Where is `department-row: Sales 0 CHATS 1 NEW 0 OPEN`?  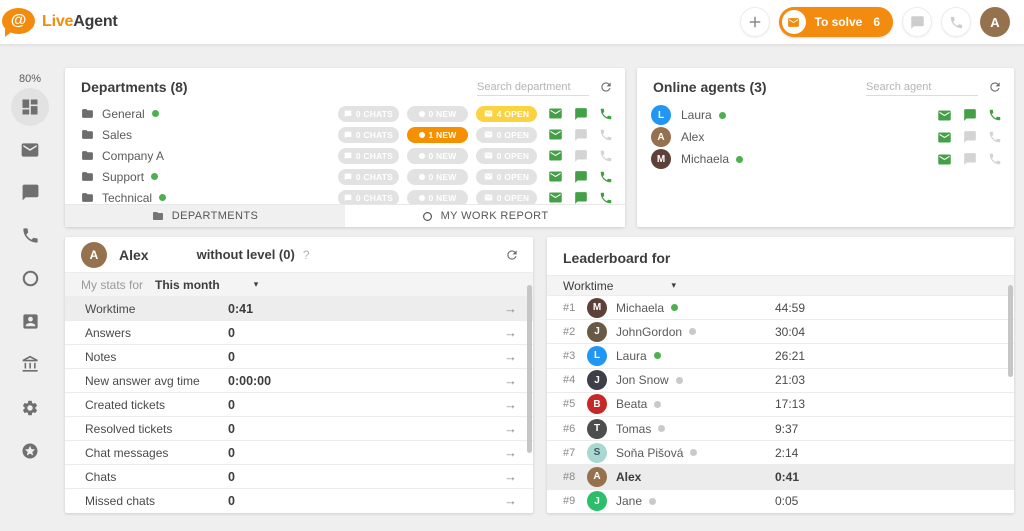
department-row: Sales 0 CHATS 1 NEW 0 OPEN is located at coordinates (345, 134).